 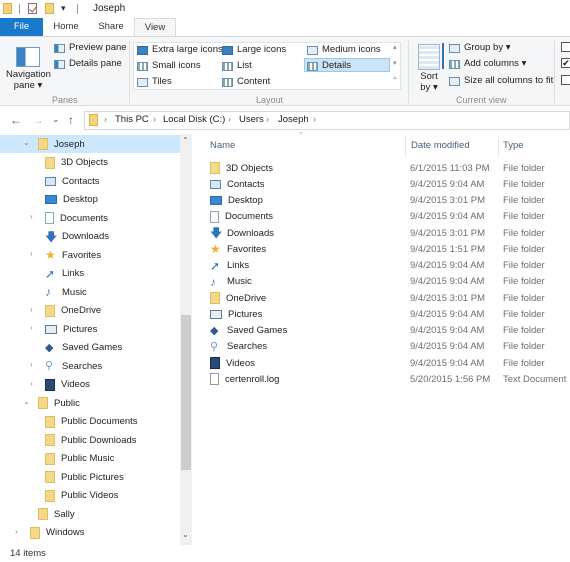 What do you see at coordinates (447, 184) in the screenshot?
I see `file-date-modified: 9/4/2015 9:04 AM` at bounding box center [447, 184].